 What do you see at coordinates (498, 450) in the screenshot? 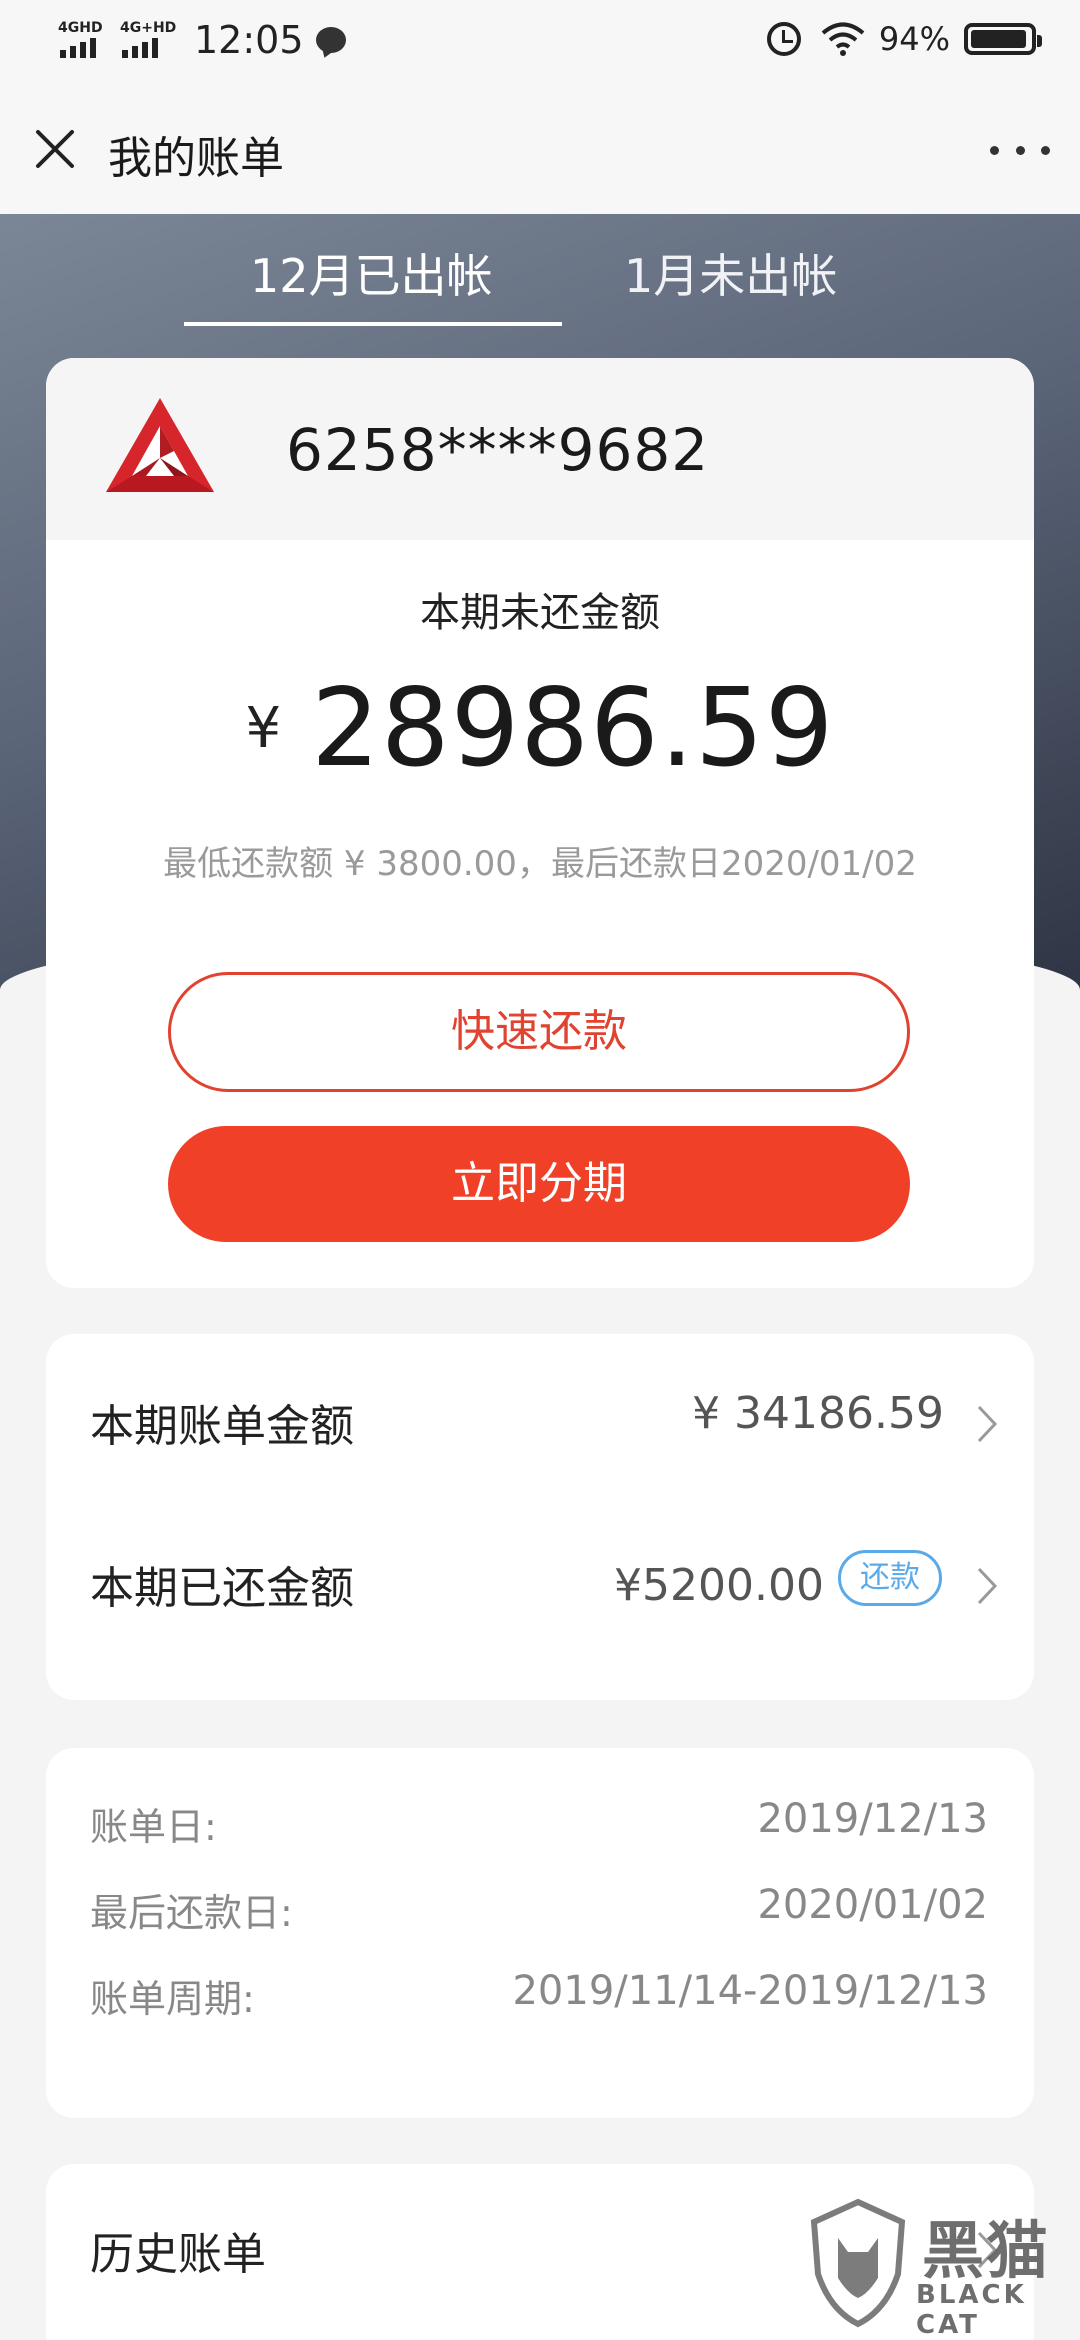
I see `card-number: 6258****9682` at bounding box center [498, 450].